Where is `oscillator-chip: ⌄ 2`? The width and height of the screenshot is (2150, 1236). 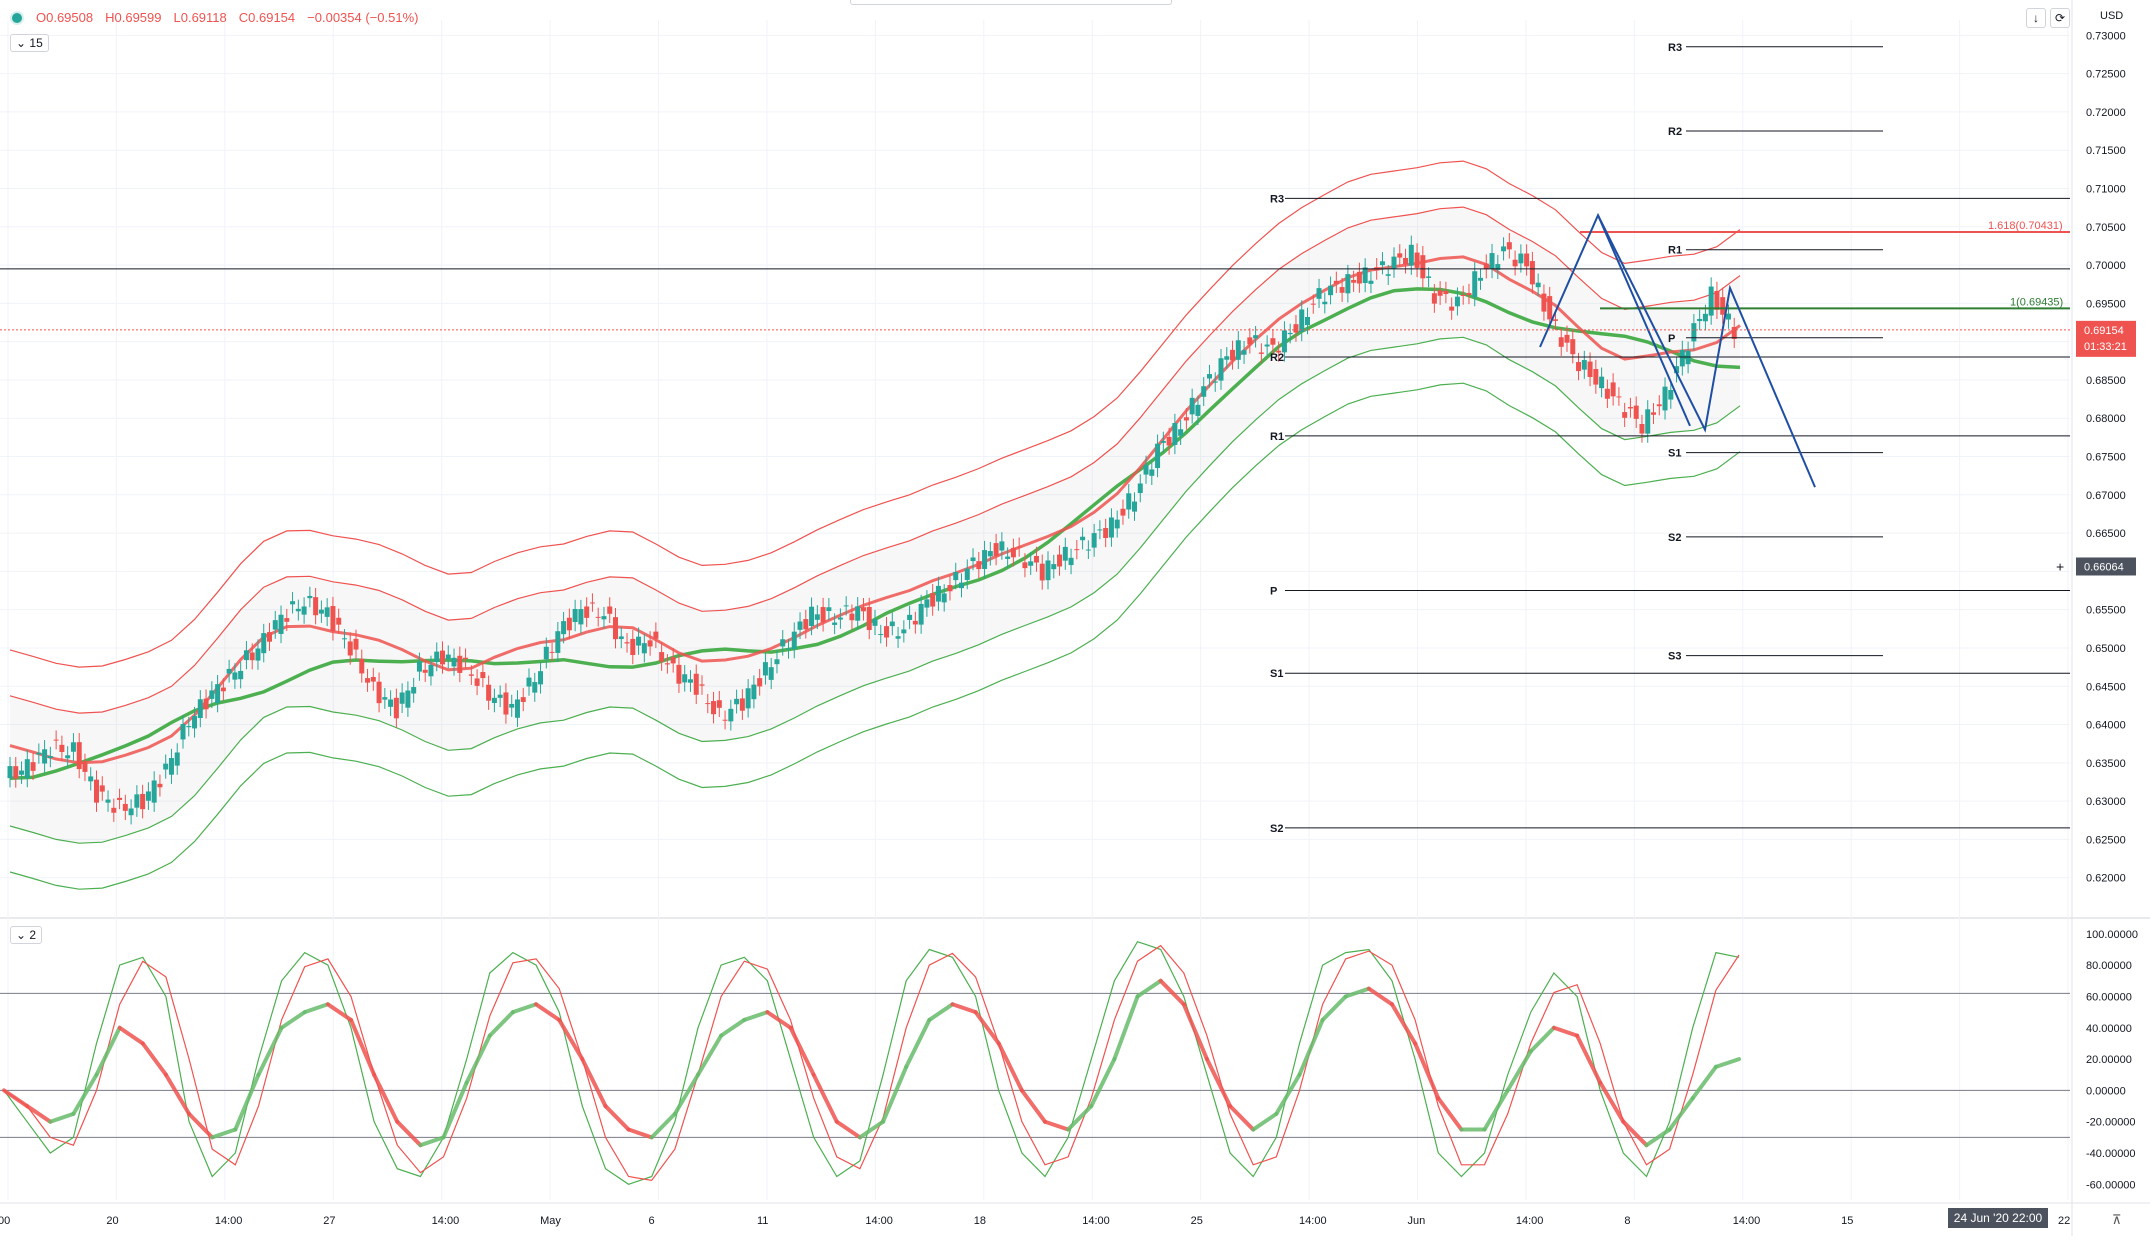 oscillator-chip: ⌄ 2 is located at coordinates (26, 935).